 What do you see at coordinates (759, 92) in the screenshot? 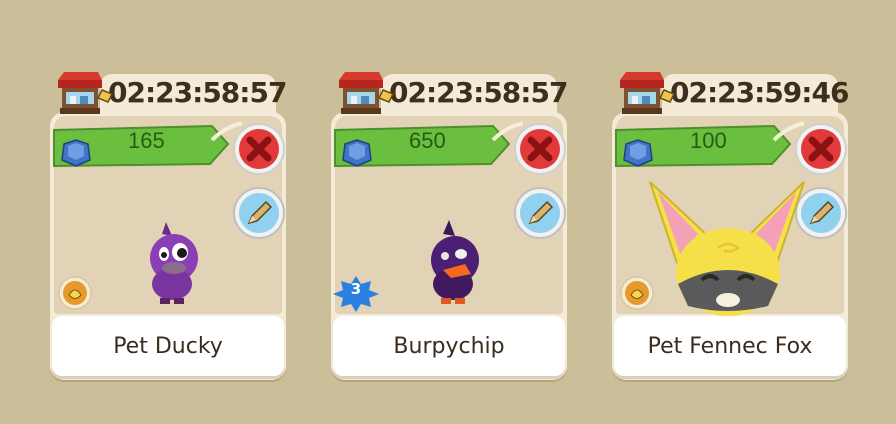
I see `countdown-timer: 02:23:59:46` at bounding box center [759, 92].